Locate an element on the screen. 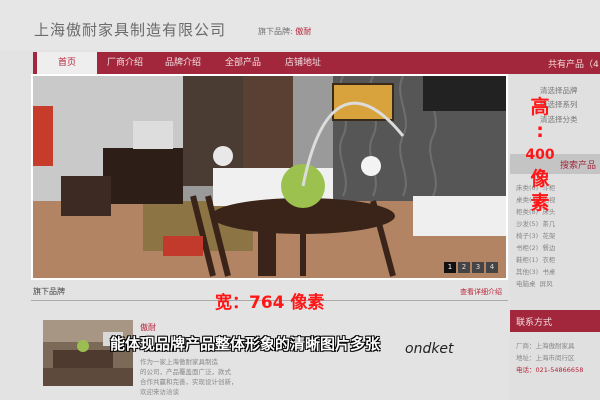 This screenshot has height=400, width=600. brand-desc-line: 欢迎来访洽谈 is located at coordinates (159, 392).